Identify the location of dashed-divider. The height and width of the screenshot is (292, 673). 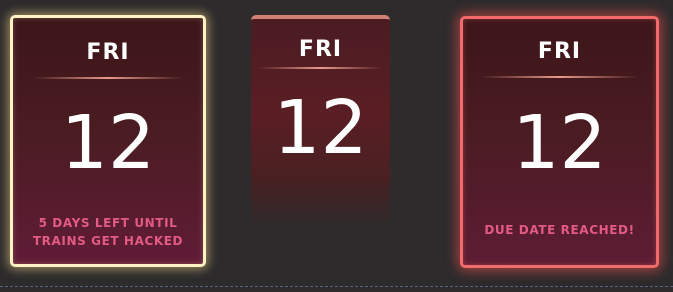
(336, 286).